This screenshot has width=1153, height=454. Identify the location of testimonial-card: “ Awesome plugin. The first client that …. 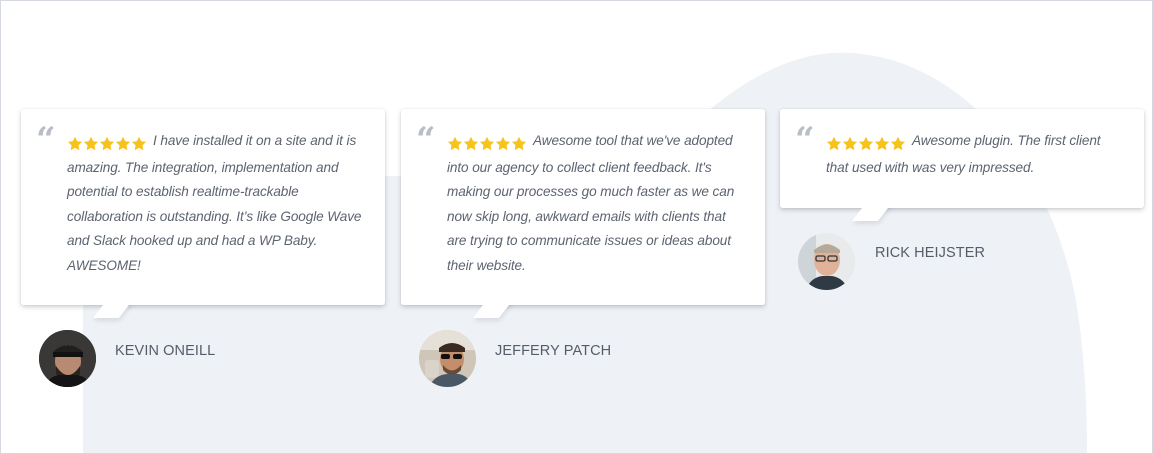
(962, 165).